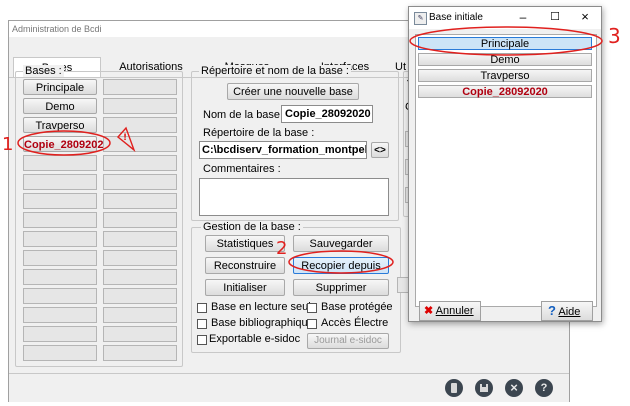  Describe the element at coordinates (8, 144) in the screenshot. I see `annotation-number-1: 1` at that location.